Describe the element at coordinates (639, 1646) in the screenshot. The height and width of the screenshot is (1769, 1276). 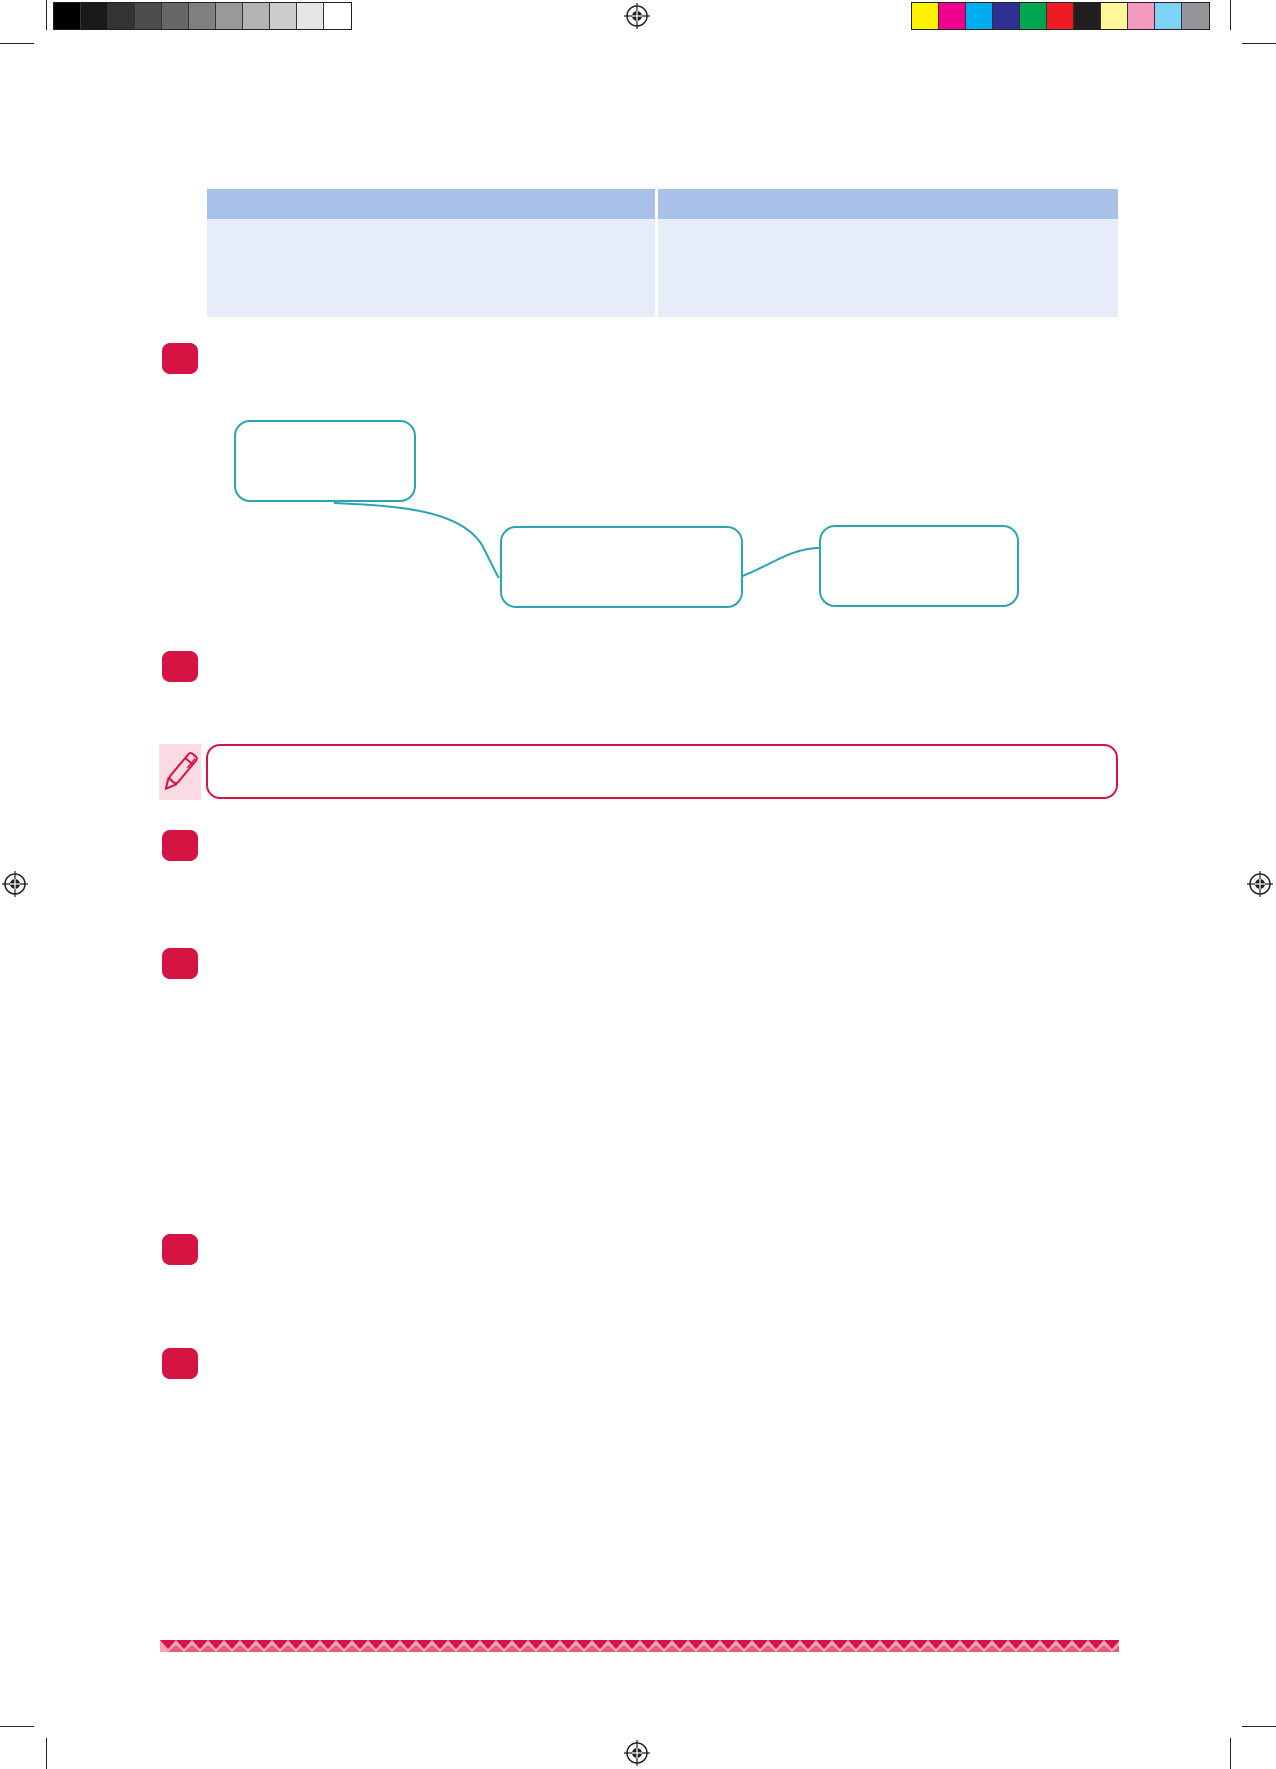
I see `footer-decorative-band` at that location.